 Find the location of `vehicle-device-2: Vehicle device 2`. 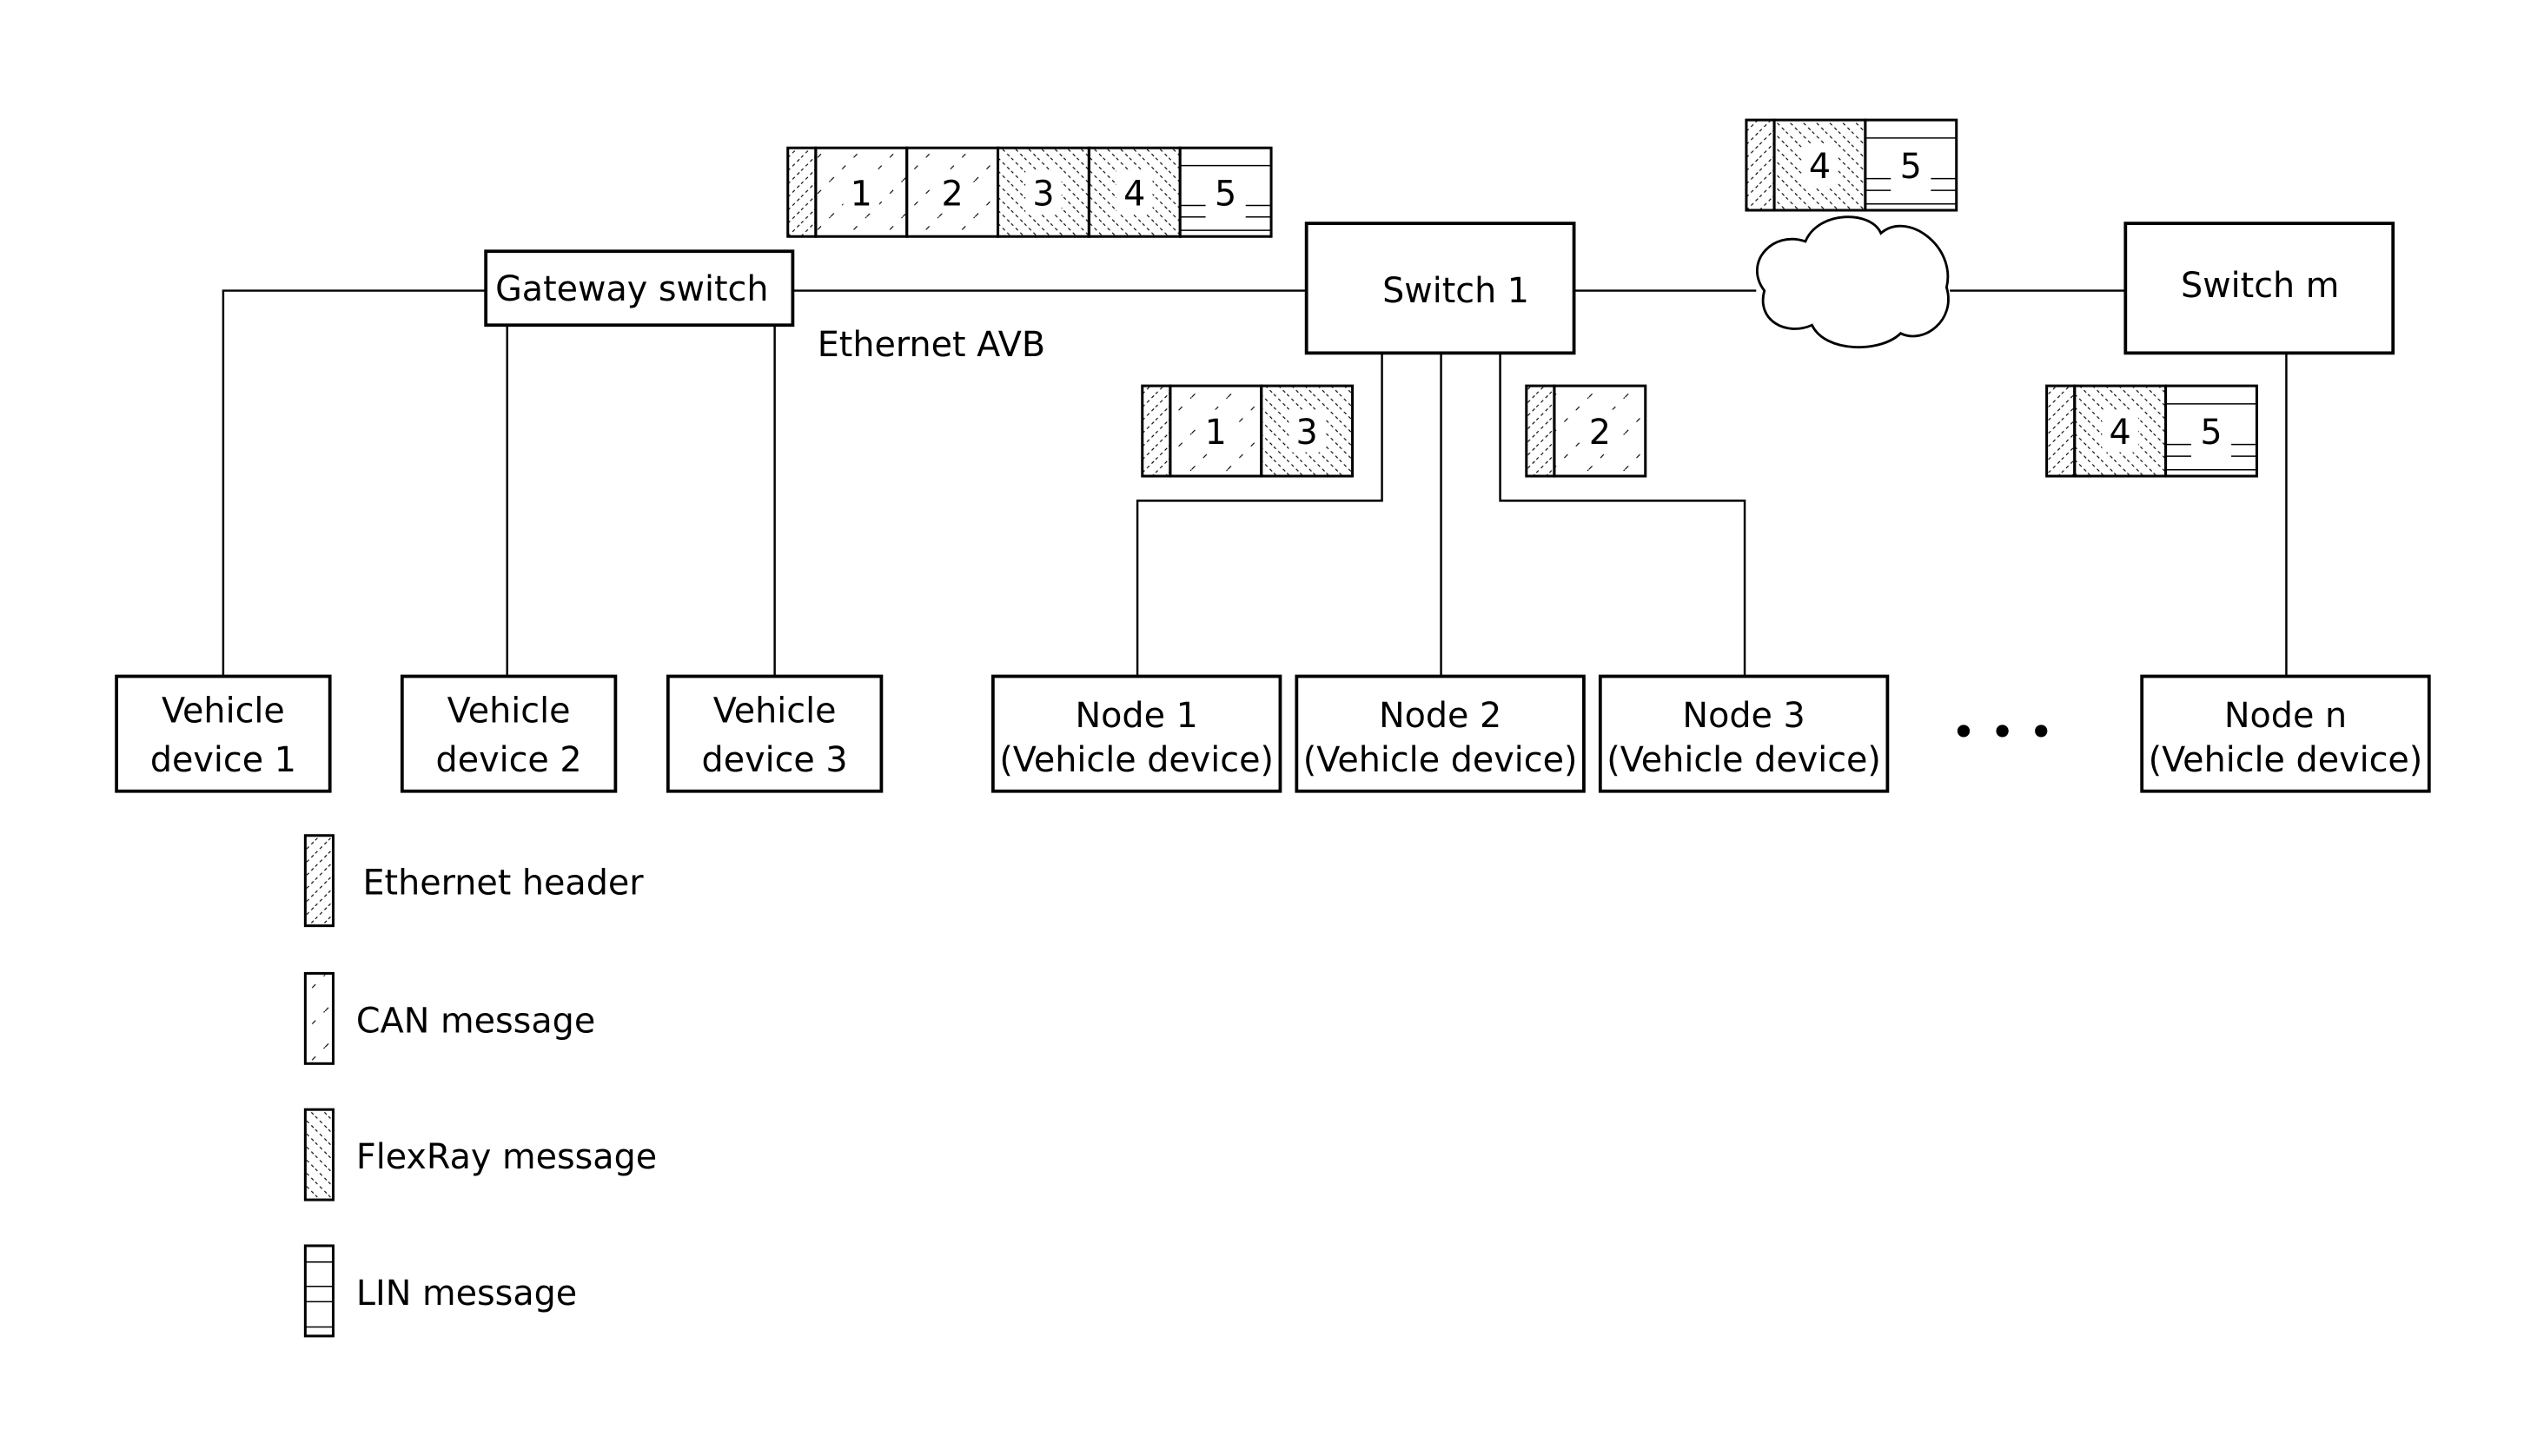

vehicle-device-2: Vehicle device 2 is located at coordinates (509, 733).